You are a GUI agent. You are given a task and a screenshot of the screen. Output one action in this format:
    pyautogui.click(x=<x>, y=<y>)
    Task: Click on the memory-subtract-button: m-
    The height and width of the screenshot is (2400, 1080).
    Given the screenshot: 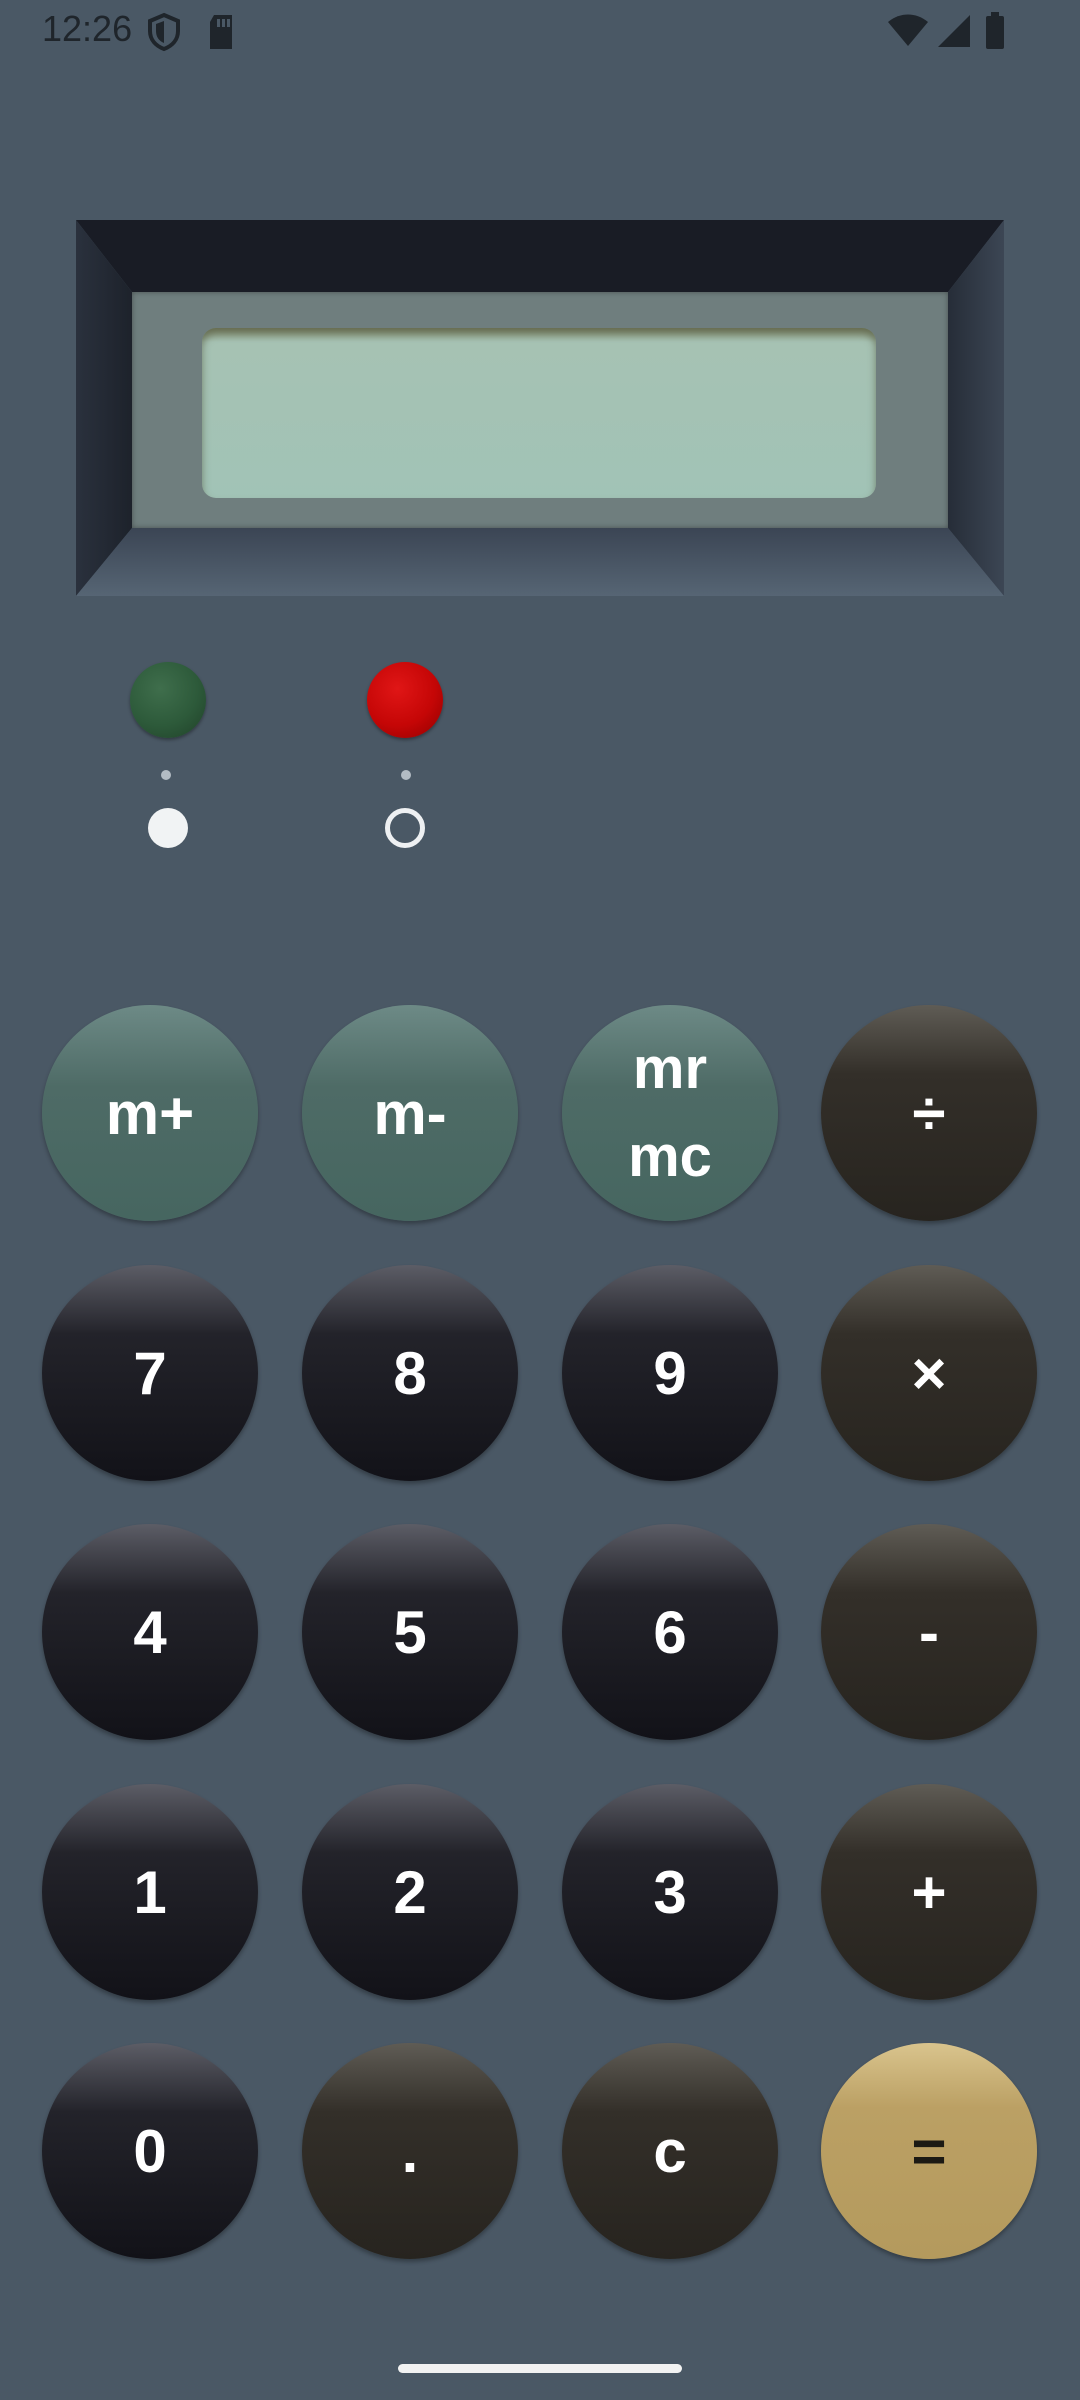 What is the action you would take?
    pyautogui.click(x=410, y=1113)
    